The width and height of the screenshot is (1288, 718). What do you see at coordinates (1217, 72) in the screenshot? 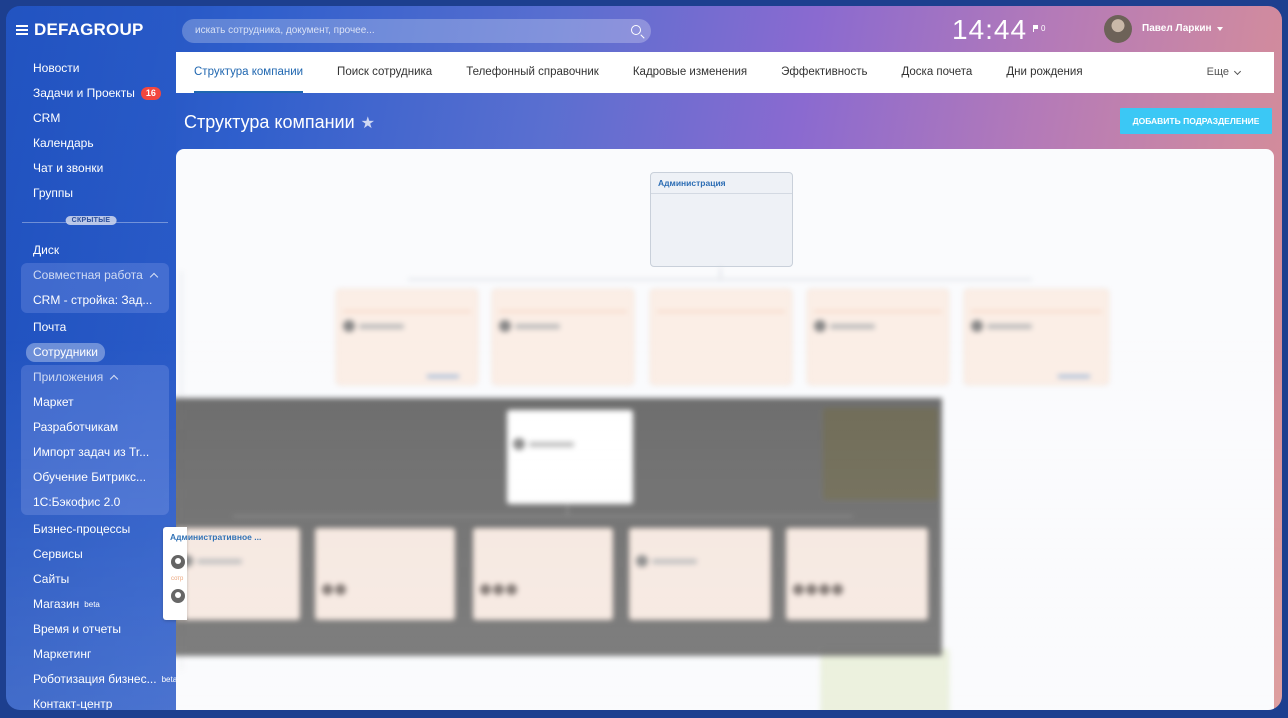
I see `tabs-more-label: Еще` at bounding box center [1217, 72].